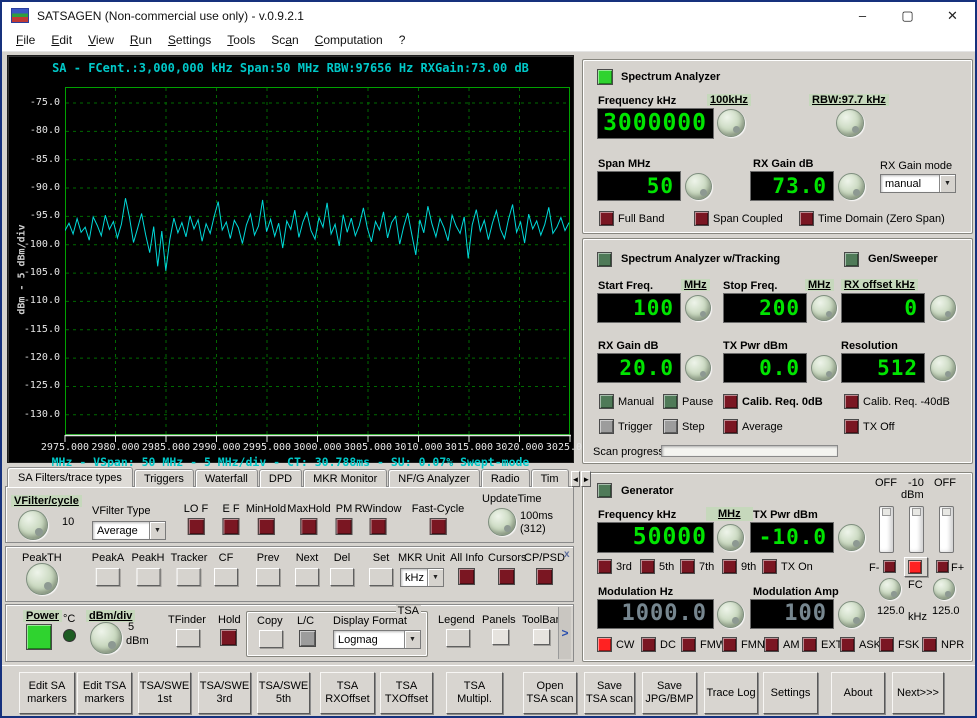 Image resolution: width=977 pixels, height=718 pixels. Describe the element at coordinates (929, 644) in the screenshot. I see `gen-mode-npr-indicator` at that location.